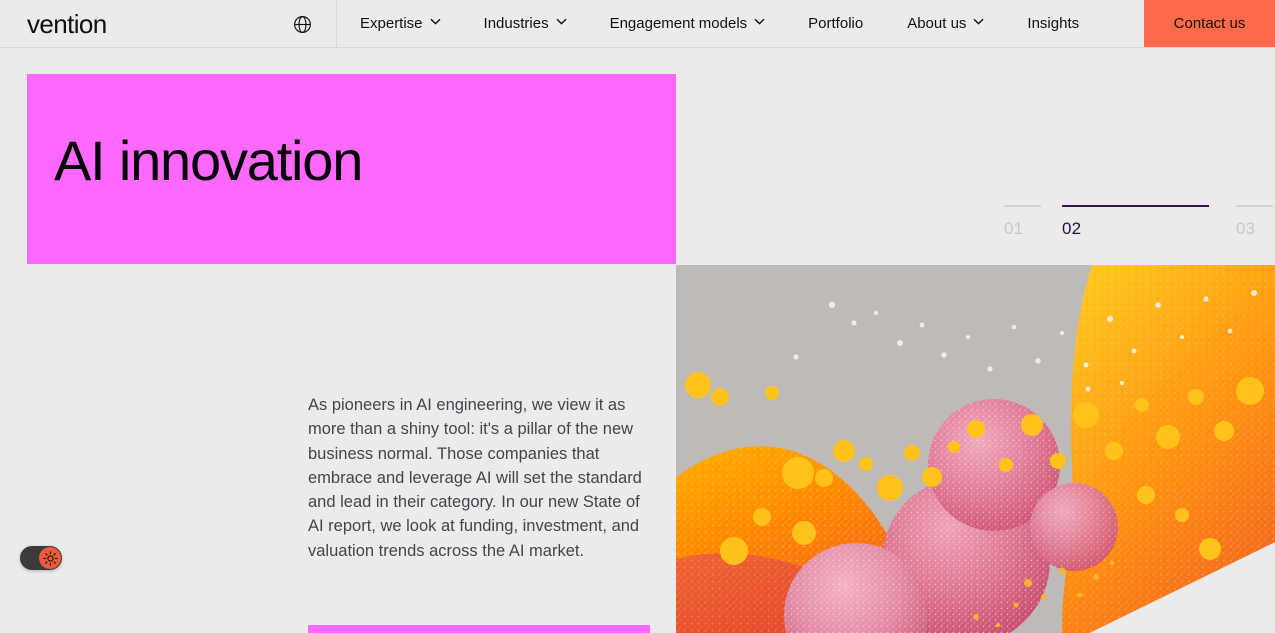  I want to click on pagination-item-01: 01, so click(1022, 222).